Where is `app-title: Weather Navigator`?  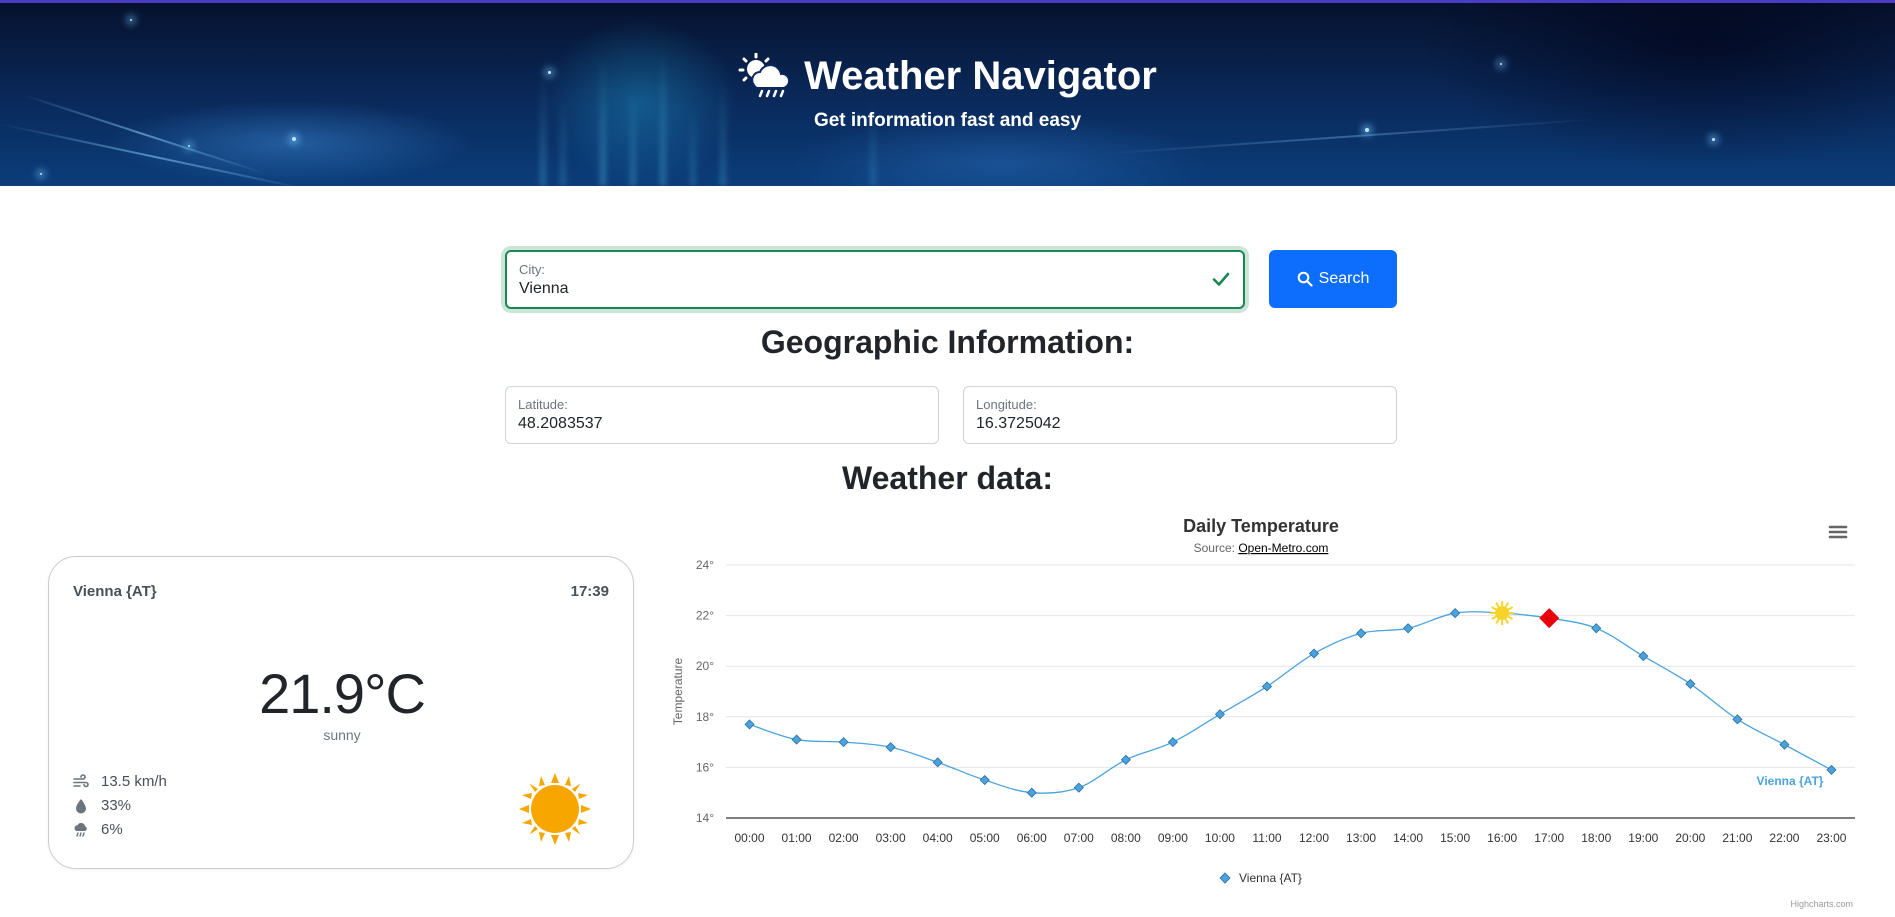 app-title: Weather Navigator is located at coordinates (980, 76).